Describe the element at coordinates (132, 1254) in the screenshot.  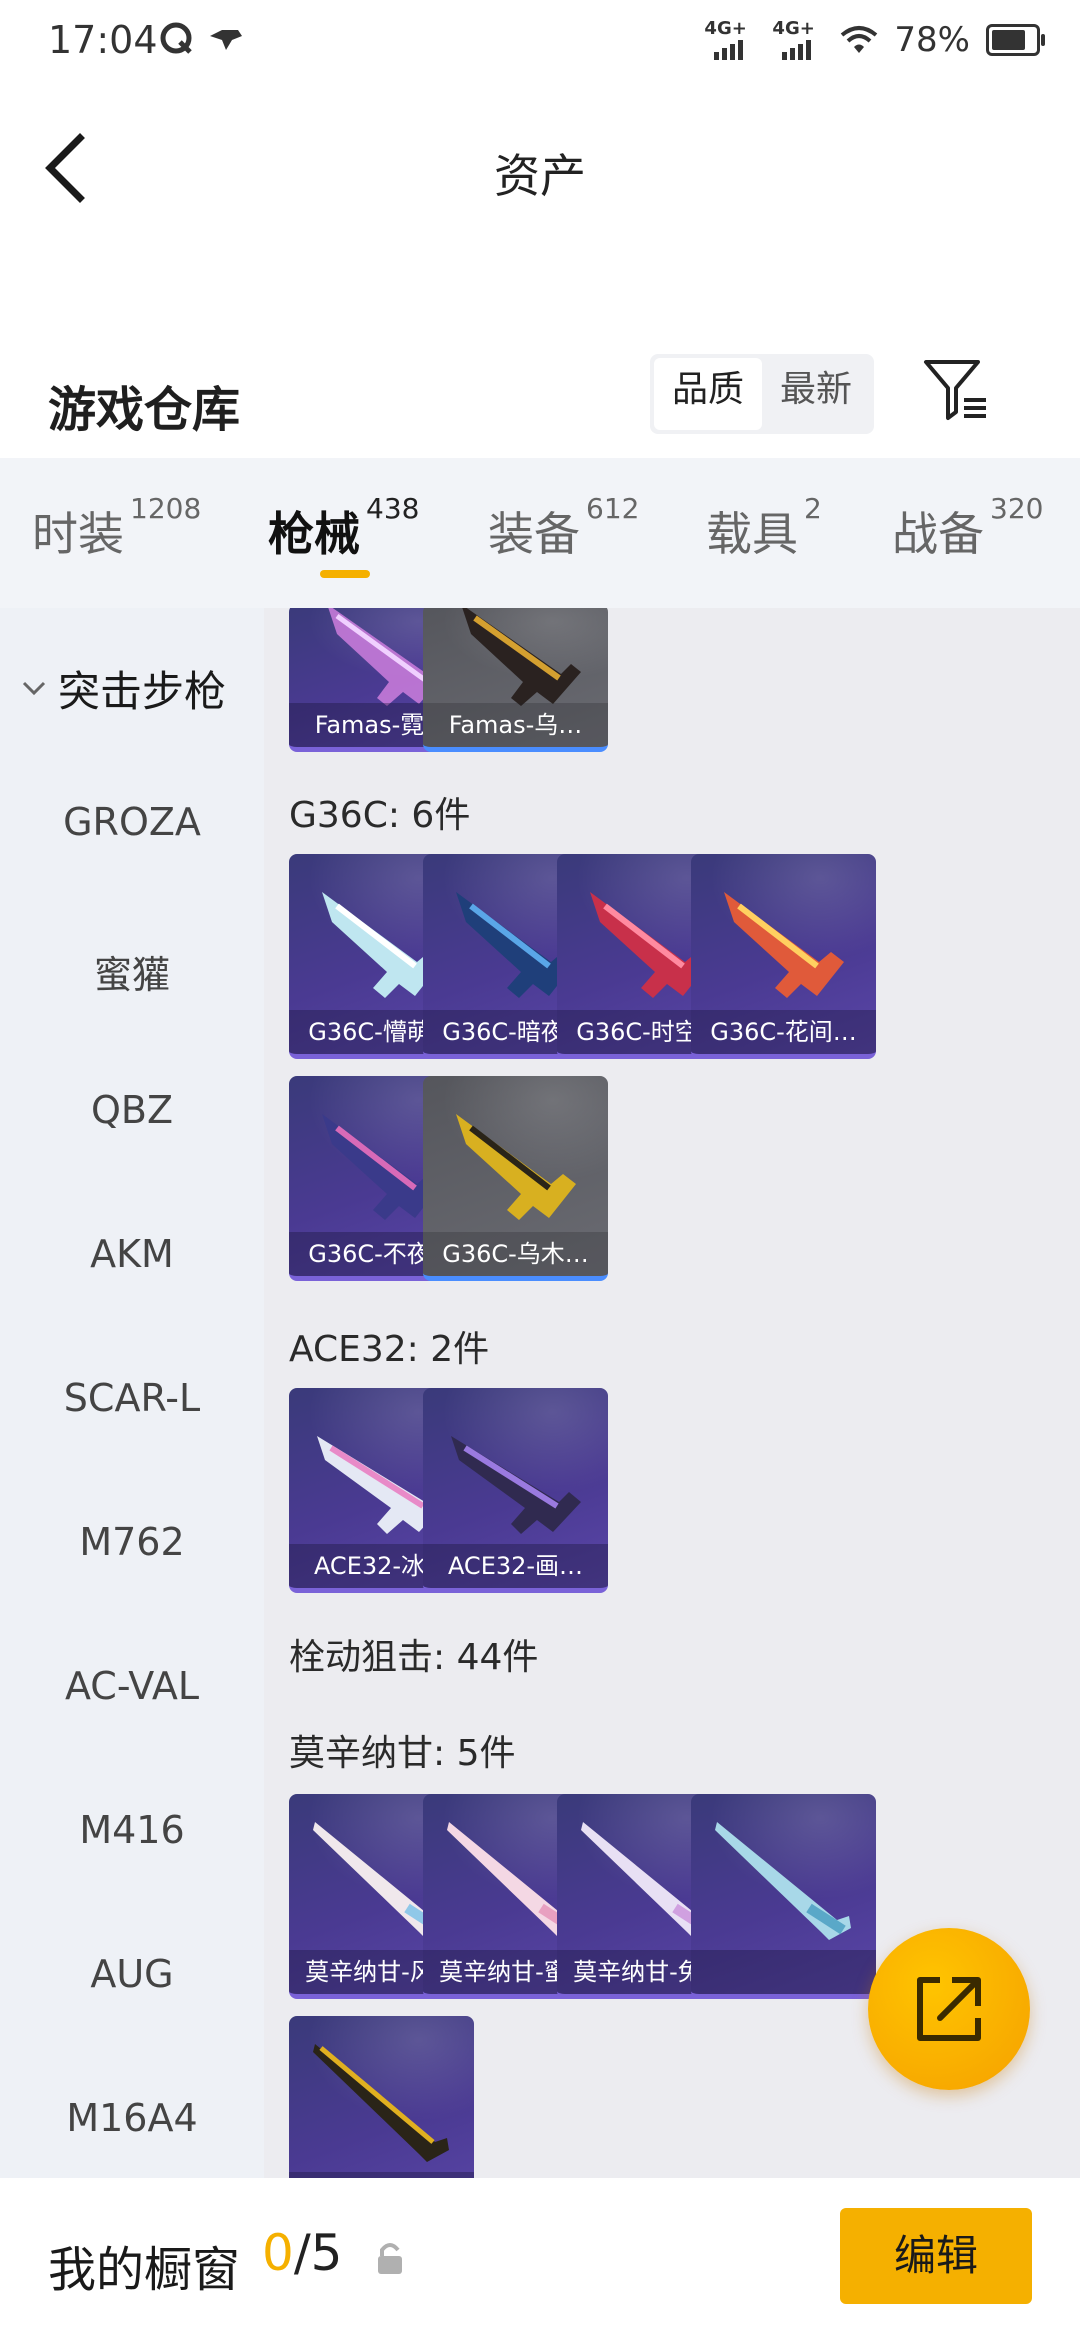
I see `sidebar-item: AKM` at that location.